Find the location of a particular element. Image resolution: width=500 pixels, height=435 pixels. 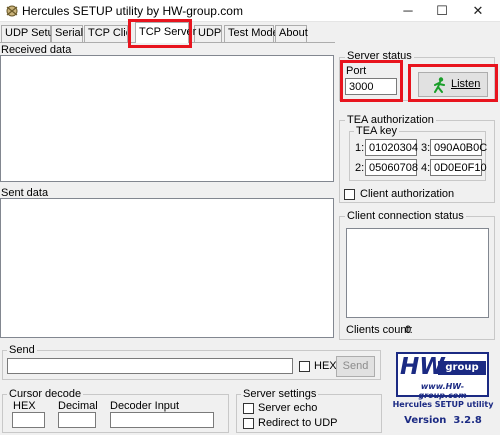

port-highlight is located at coordinates (371, 81).